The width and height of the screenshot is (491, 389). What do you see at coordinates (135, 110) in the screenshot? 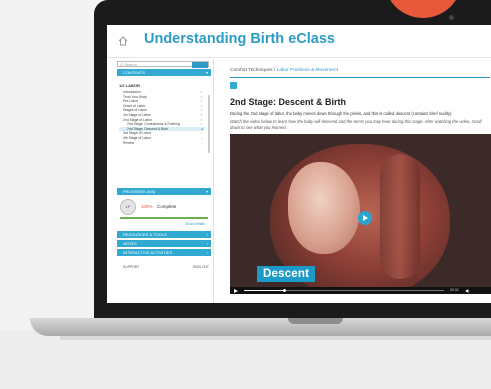
I see `toc-item-label: Stages of Labor` at bounding box center [135, 110].